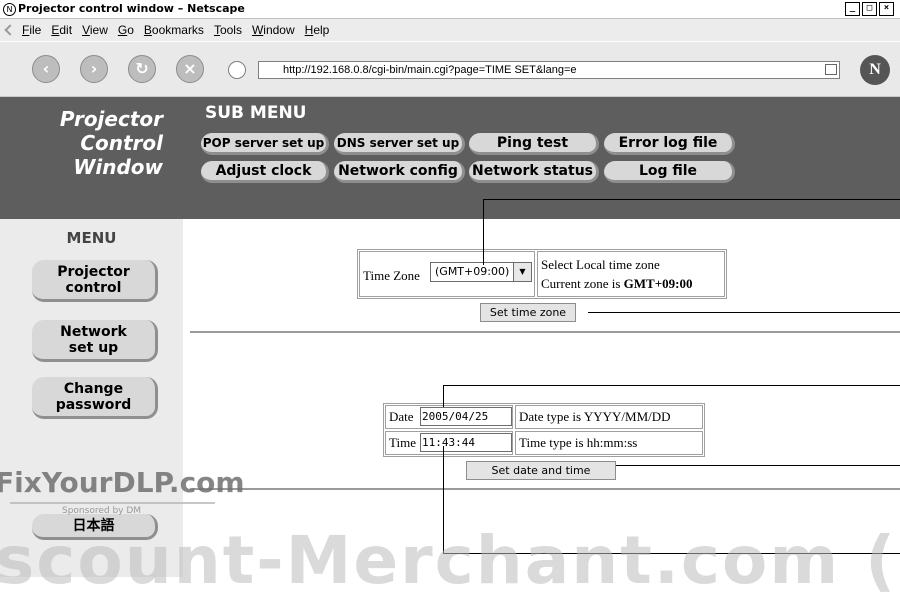 This screenshot has height=599, width=900. I want to click on network-setup-label-2: set up, so click(93, 348).